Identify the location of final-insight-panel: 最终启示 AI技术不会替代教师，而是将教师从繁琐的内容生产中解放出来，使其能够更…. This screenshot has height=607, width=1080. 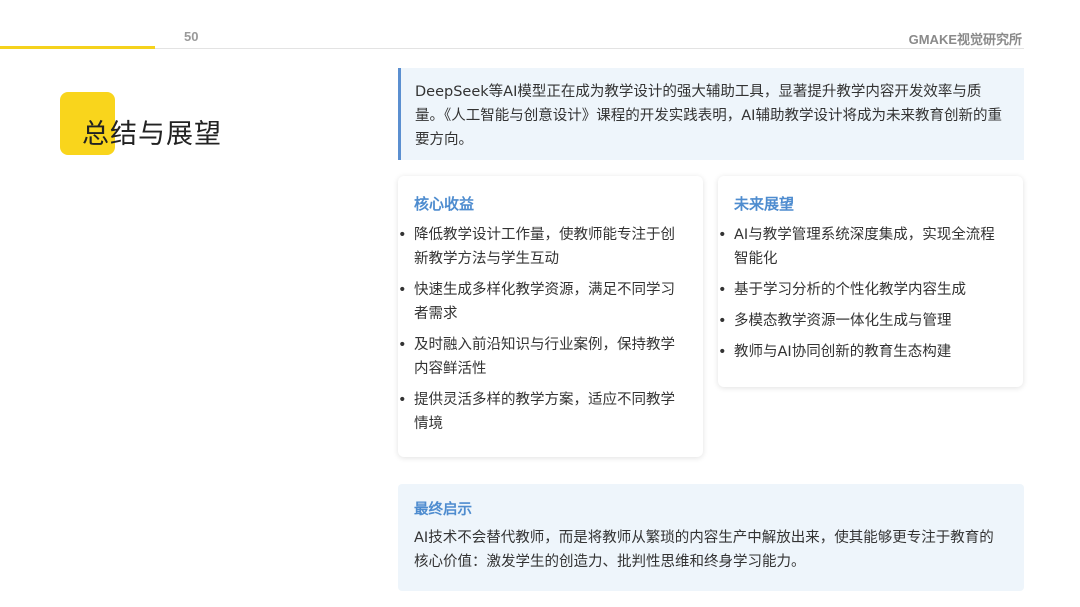
(711, 537).